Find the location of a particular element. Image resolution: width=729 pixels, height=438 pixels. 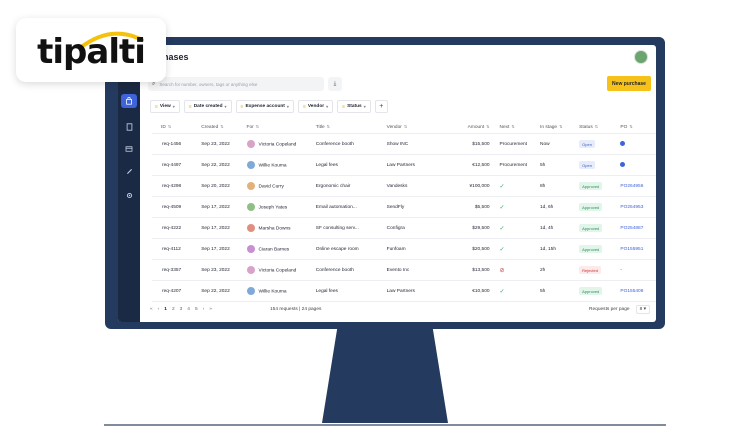

po-link: PO264956 is located at coordinates (631, 186).